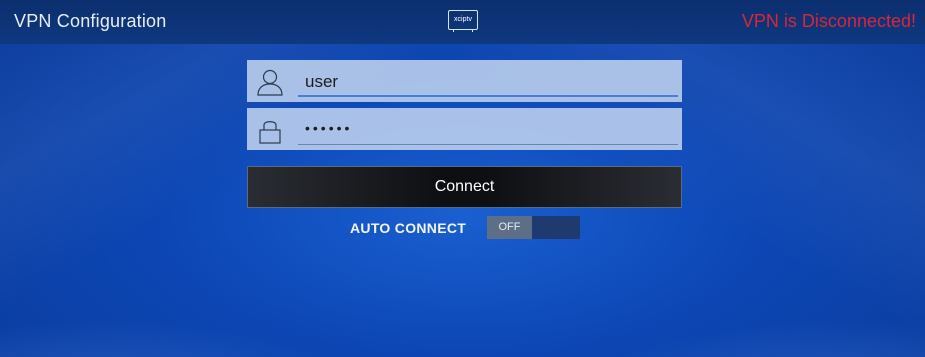 The height and width of the screenshot is (357, 925). Describe the element at coordinates (533, 227) in the screenshot. I see `auto-connect-toggle: OFF` at that location.